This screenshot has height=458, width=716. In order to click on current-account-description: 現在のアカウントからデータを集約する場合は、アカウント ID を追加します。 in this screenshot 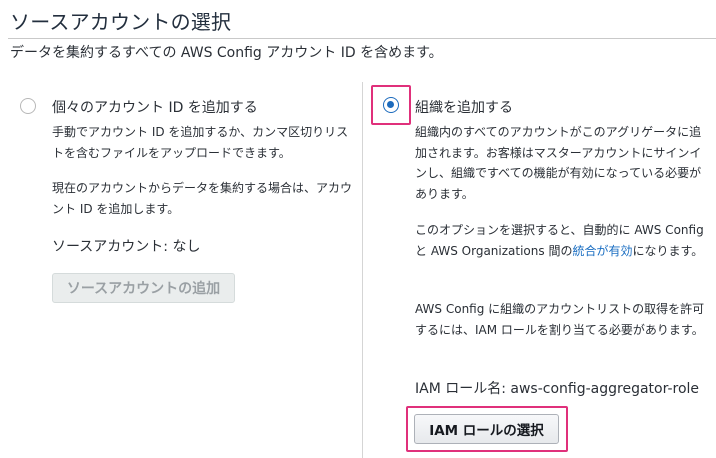, I will do `click(202, 198)`.